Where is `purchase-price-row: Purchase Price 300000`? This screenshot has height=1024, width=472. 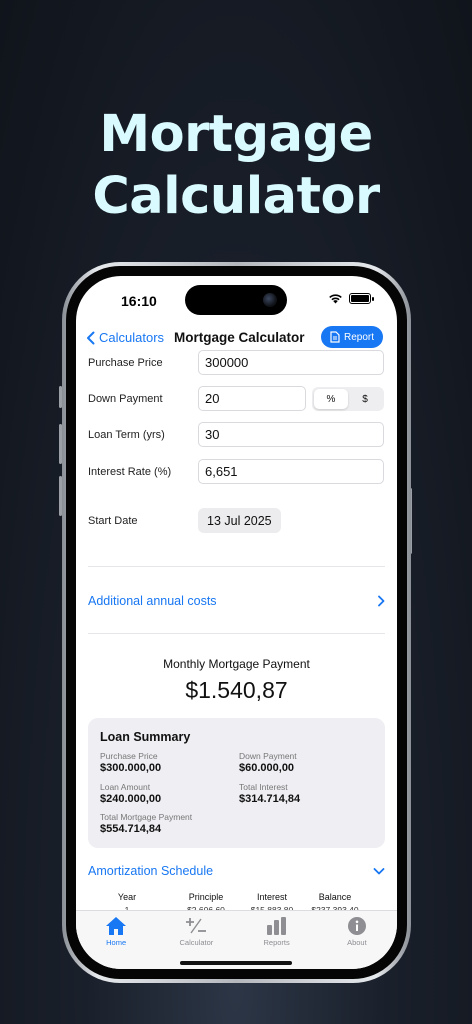 purchase-price-row: Purchase Price 300000 is located at coordinates (236, 363).